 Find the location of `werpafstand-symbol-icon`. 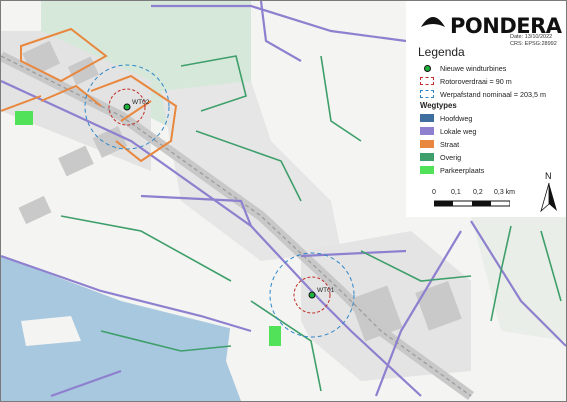

werpafstand-symbol-icon is located at coordinates (427, 94).